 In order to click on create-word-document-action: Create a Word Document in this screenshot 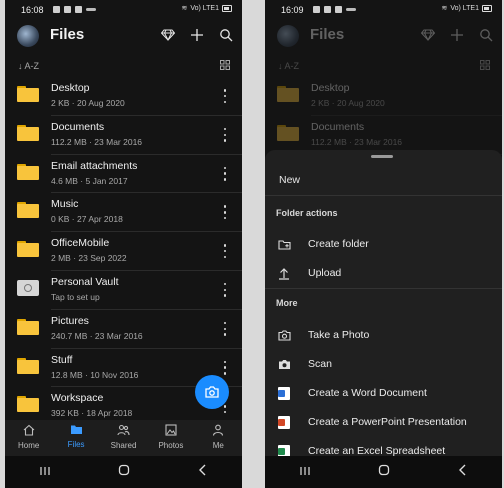, I will do `click(383, 395)`.